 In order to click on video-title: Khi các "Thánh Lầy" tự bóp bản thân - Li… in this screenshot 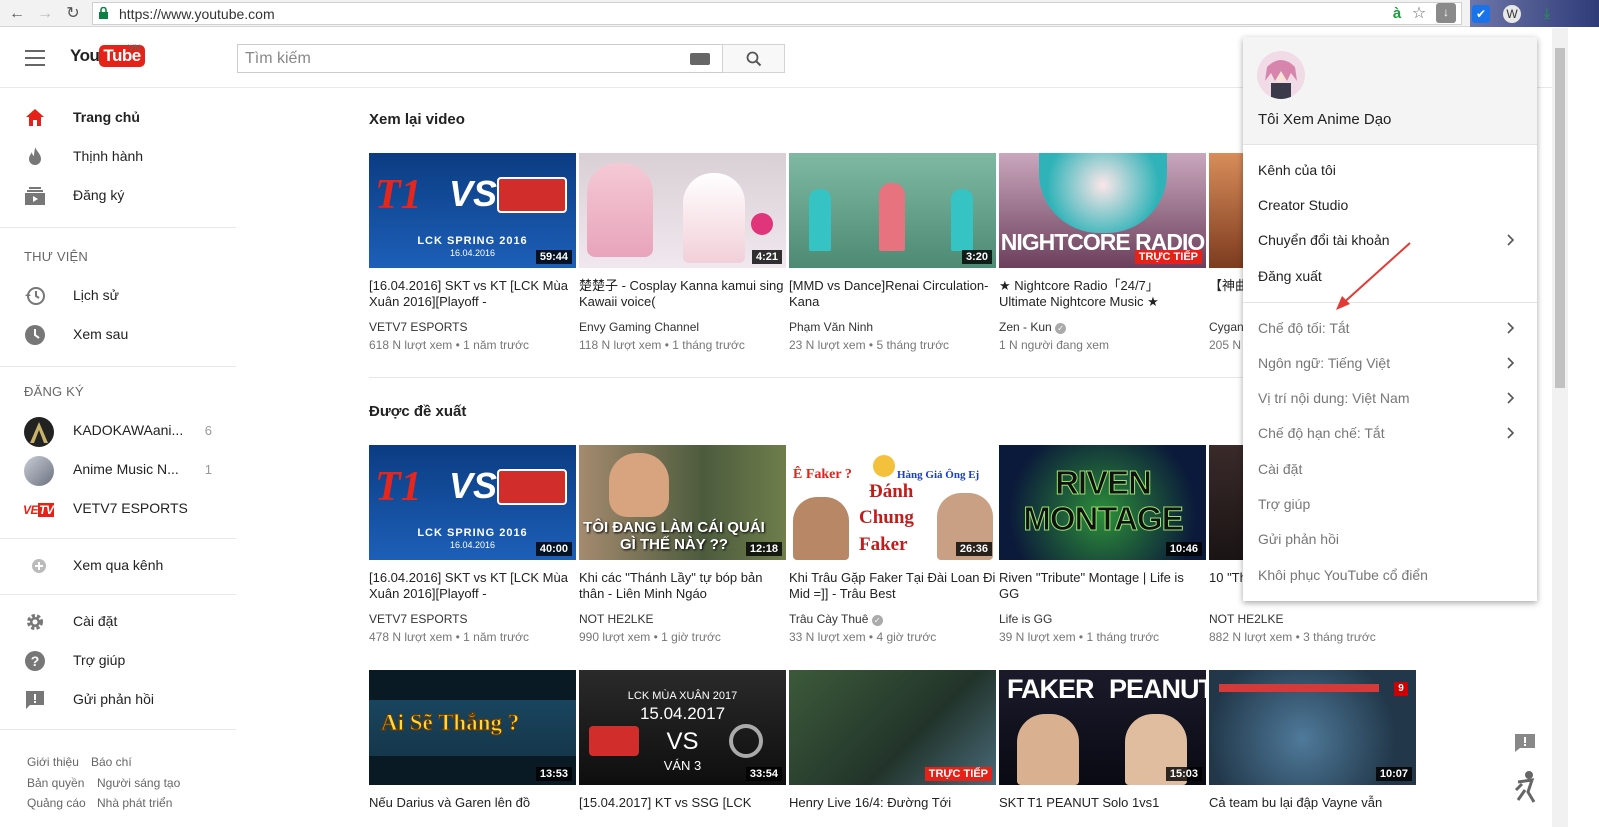, I will do `click(682, 586)`.